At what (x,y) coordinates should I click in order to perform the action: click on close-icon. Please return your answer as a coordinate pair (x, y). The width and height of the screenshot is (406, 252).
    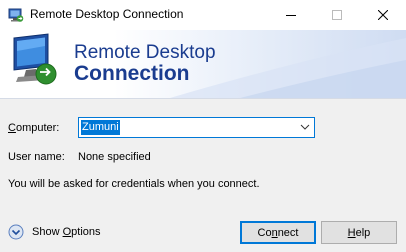
    Looking at the image, I should click on (383, 15).